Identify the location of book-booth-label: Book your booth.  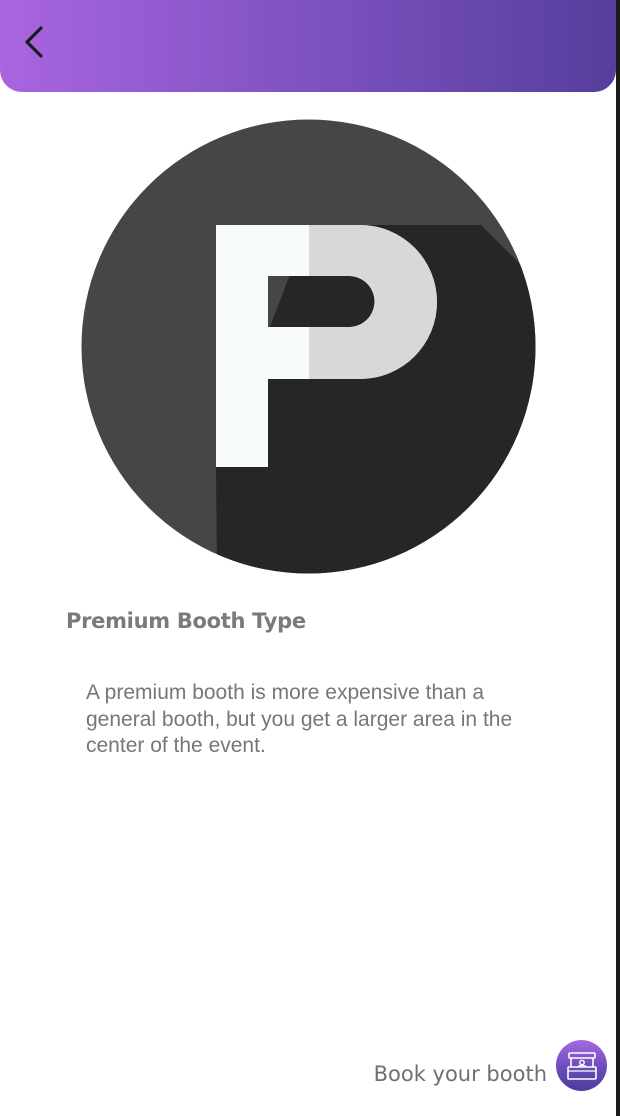
(460, 1074).